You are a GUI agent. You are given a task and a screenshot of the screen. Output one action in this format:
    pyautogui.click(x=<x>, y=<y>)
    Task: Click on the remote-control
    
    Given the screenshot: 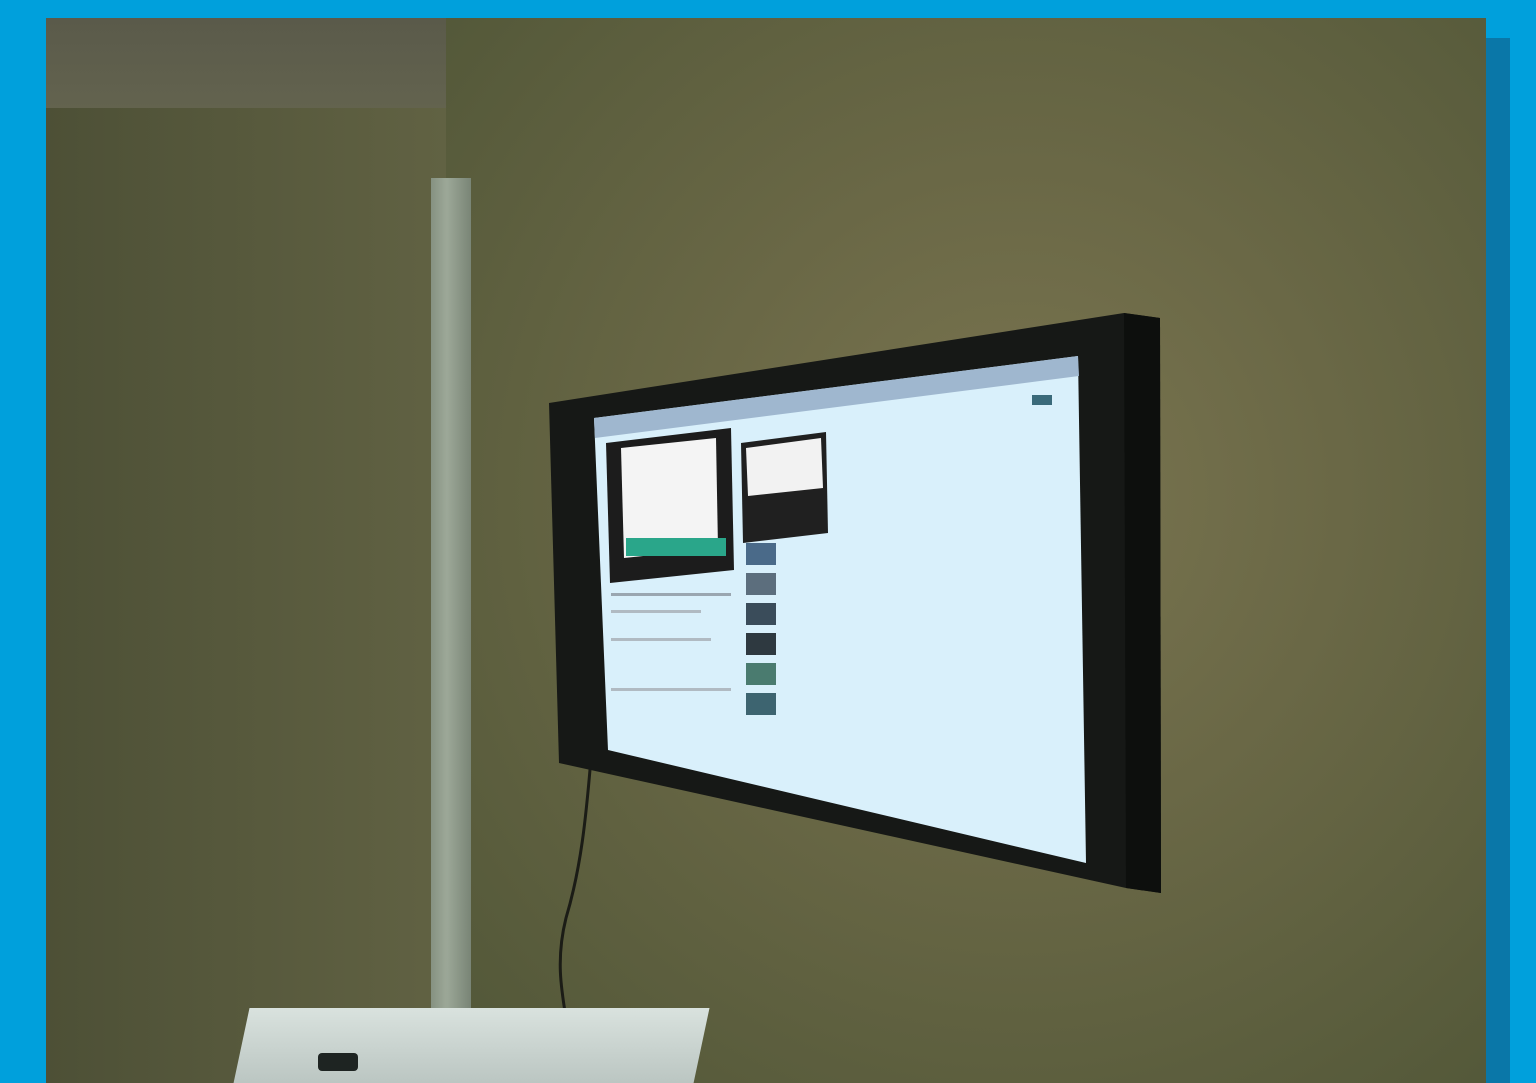 What is the action you would take?
    pyautogui.click(x=338, y=1062)
    